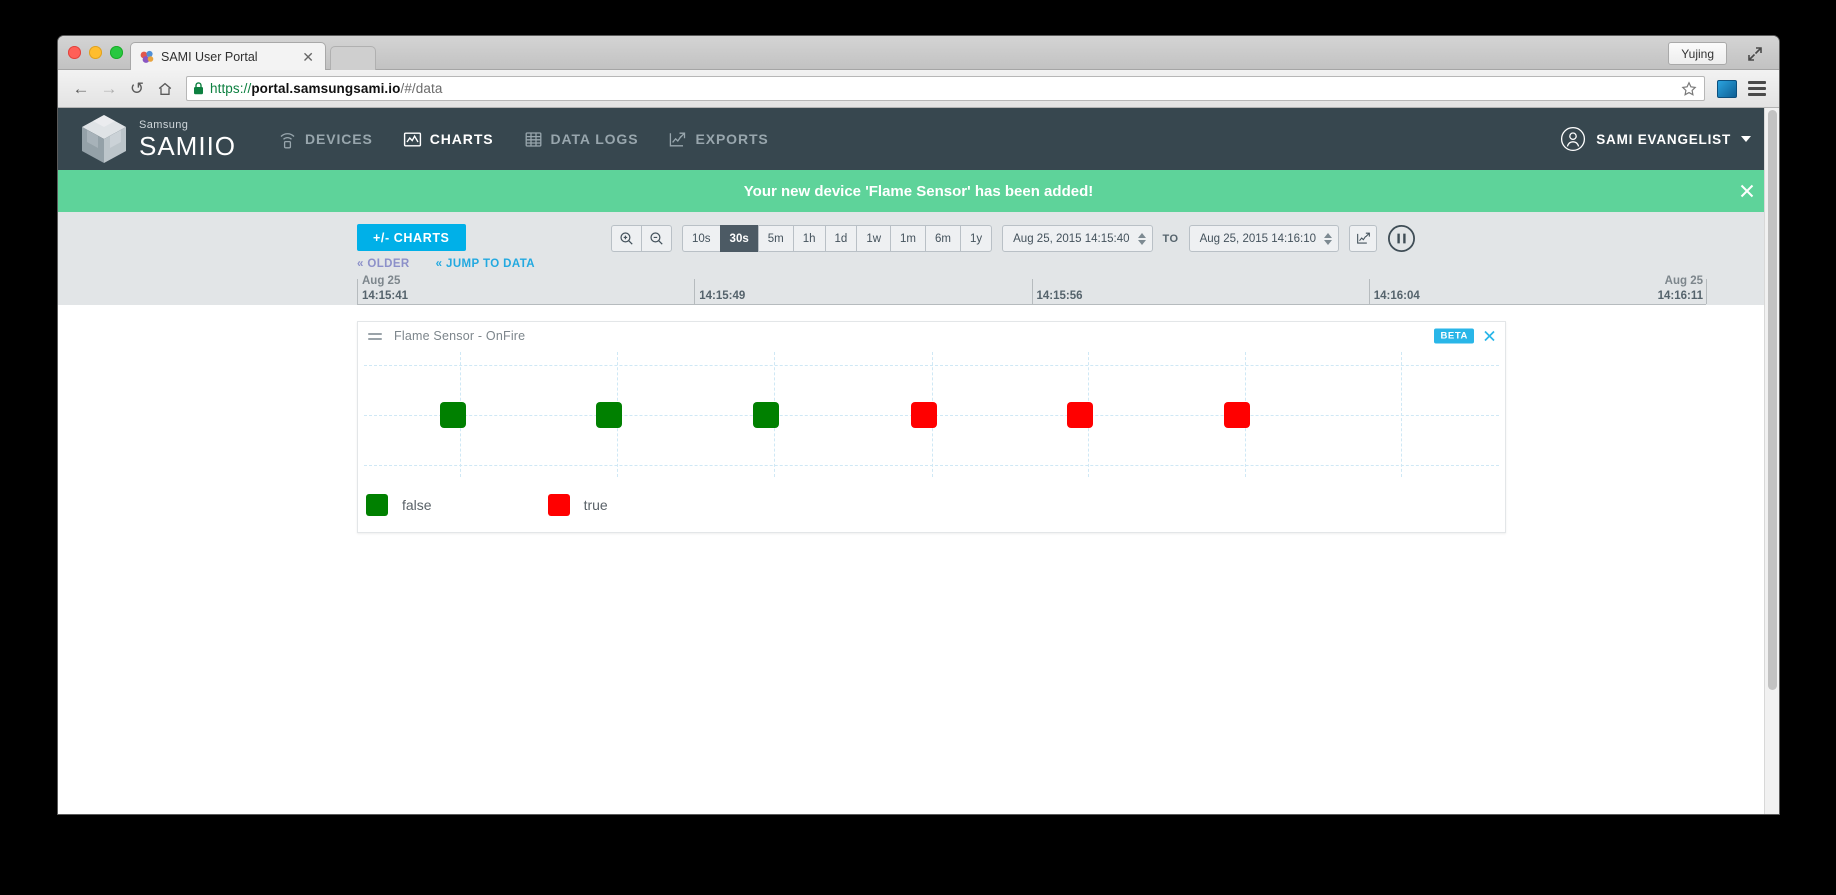 This screenshot has height=895, width=1836. I want to click on devices-icon, so click(287, 139).